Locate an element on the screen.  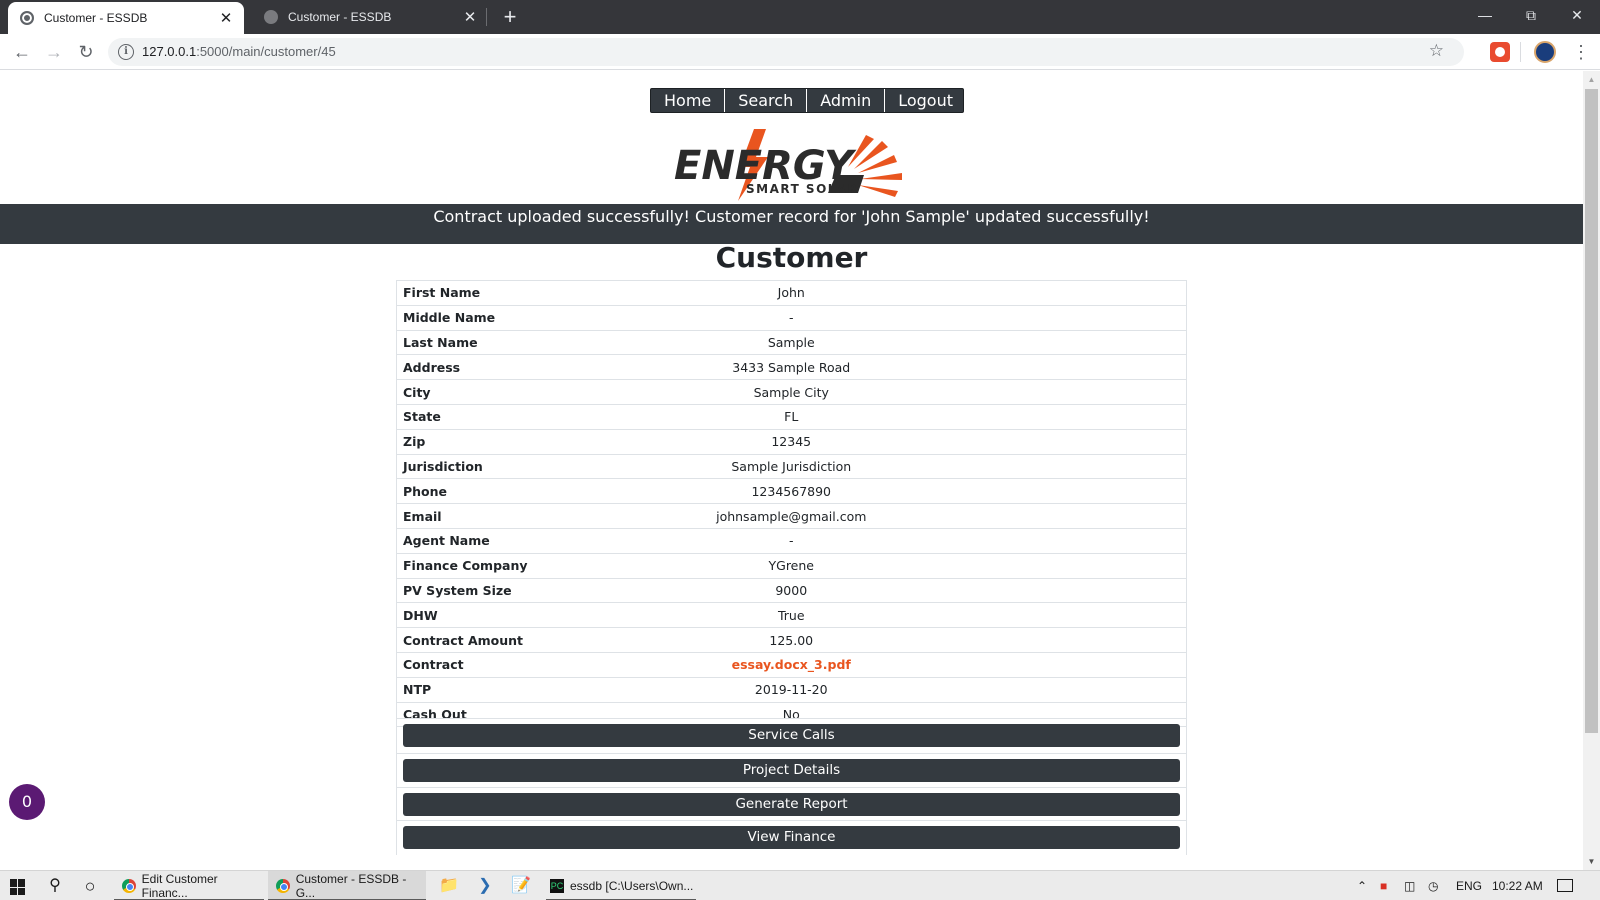
view-finance-button: View Finance is located at coordinates (791, 837).